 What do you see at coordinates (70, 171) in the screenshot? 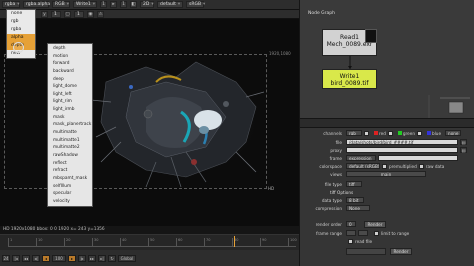
I see `submenu-item-refract: refract` at bounding box center [70, 171].